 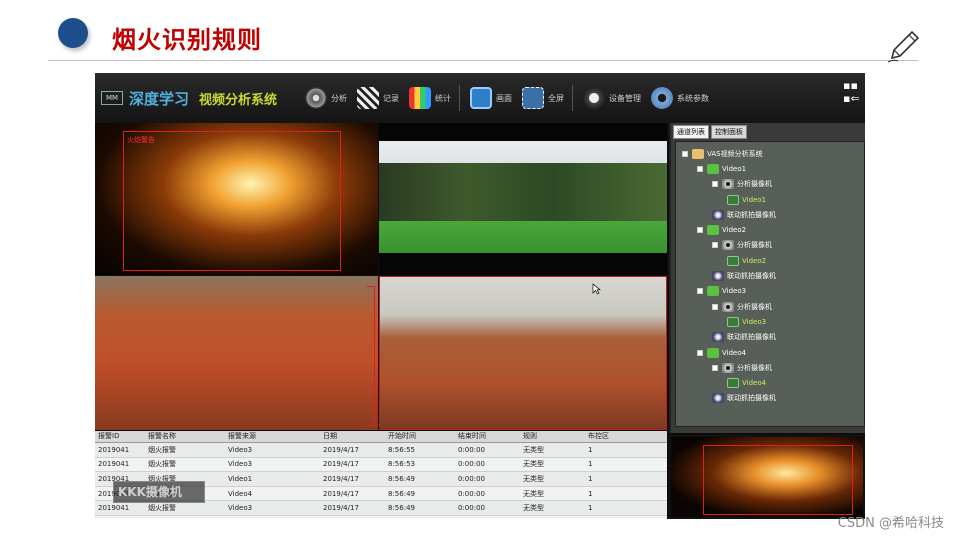 I want to click on table-cell: Video4, so click(x=240, y=493).